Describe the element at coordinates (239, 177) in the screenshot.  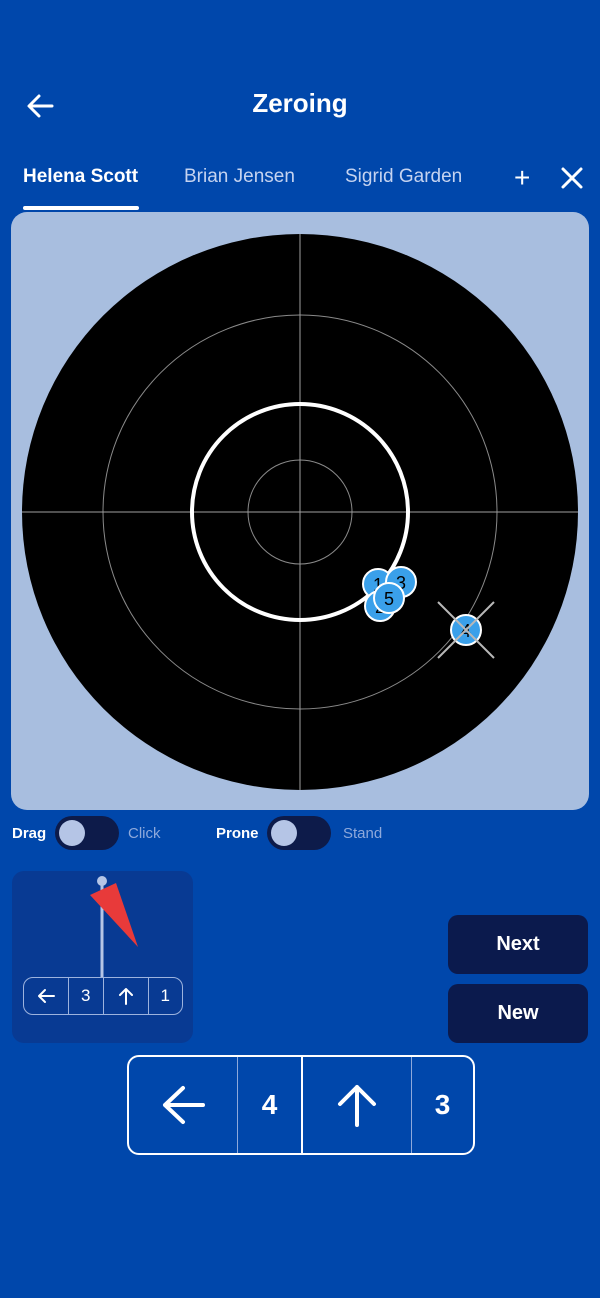
I see `tab-brian-jensen: Brian Jensen` at that location.